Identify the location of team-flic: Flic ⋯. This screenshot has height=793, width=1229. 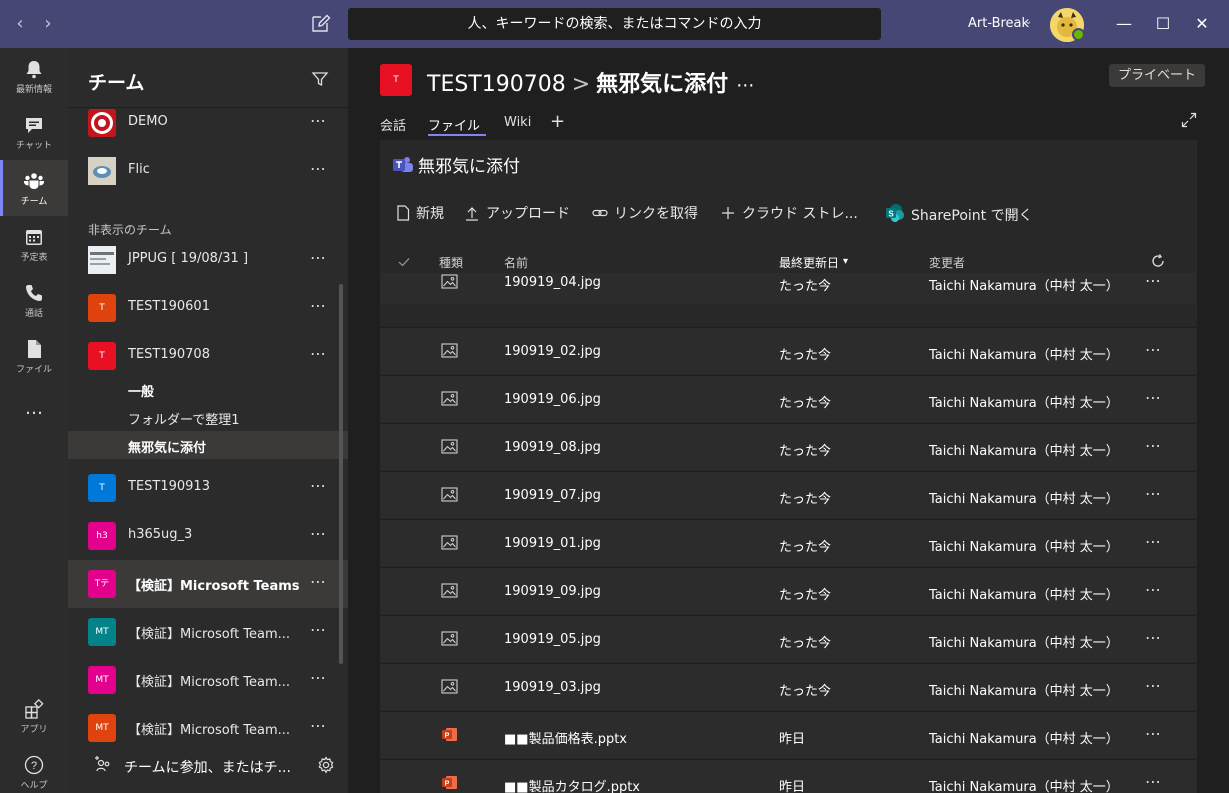
(208, 171).